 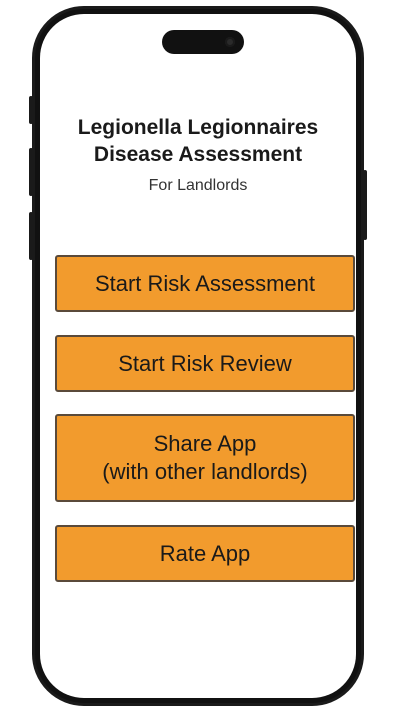 What do you see at coordinates (198, 185) in the screenshot?
I see `page-subtitle: For Landlords` at bounding box center [198, 185].